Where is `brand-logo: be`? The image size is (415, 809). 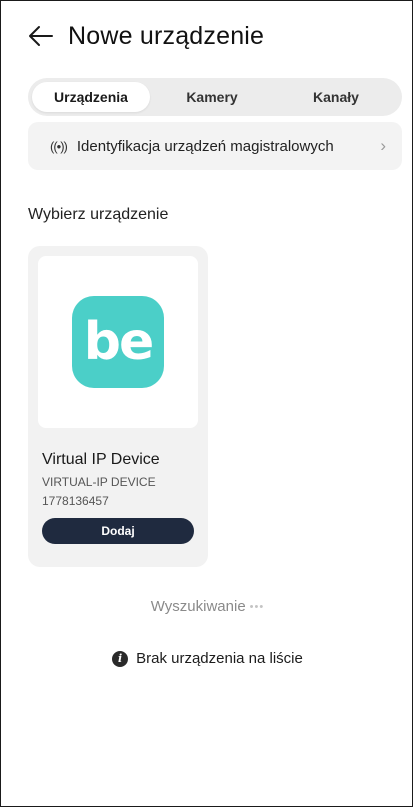
brand-logo: be is located at coordinates (118, 342).